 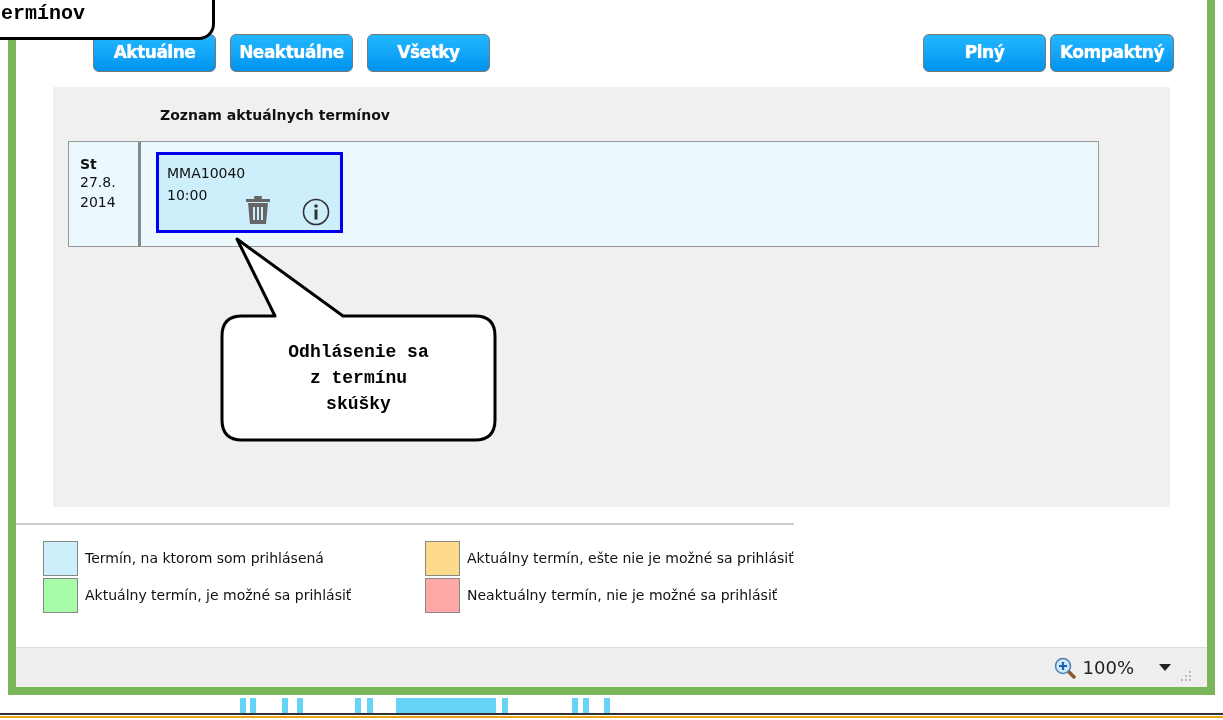 What do you see at coordinates (98, 182) in the screenshot?
I see `date-label: 27.8.` at bounding box center [98, 182].